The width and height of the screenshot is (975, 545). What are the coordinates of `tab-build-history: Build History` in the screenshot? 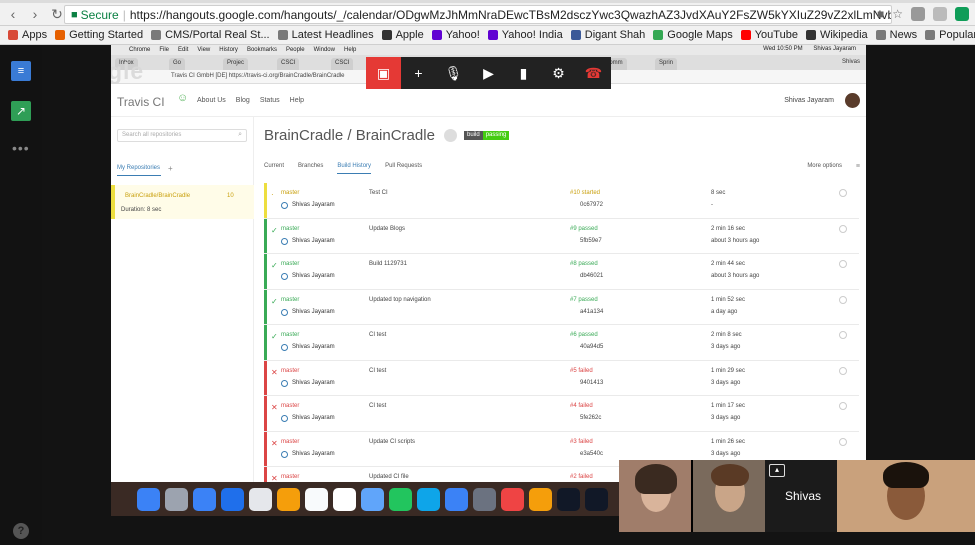 It's located at (354, 168).